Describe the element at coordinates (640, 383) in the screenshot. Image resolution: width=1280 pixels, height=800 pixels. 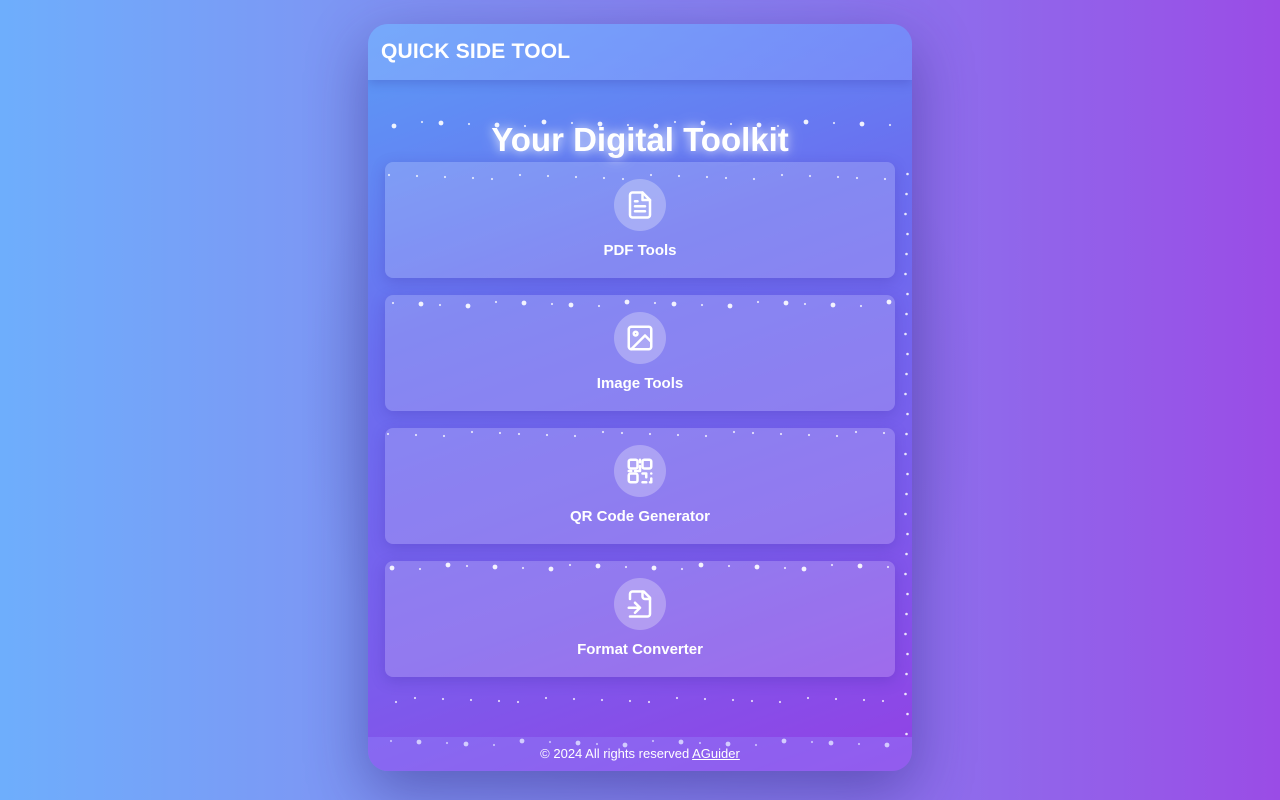
I see `image-tools-label: Image Tools` at that location.